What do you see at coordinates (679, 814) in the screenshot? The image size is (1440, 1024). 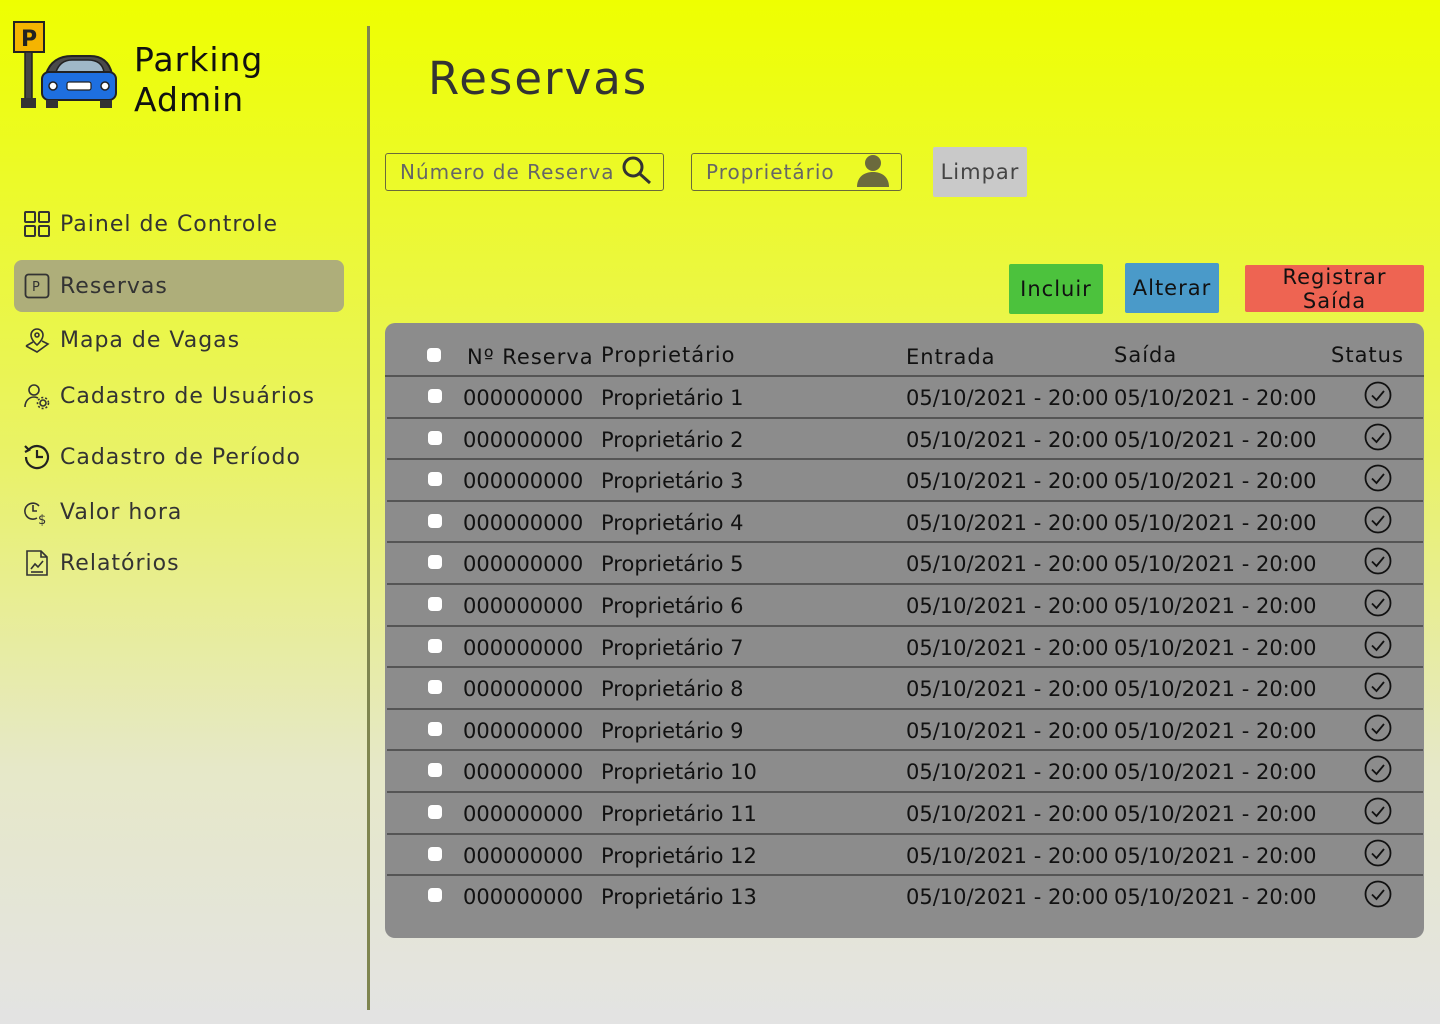 I see `cell-owner: Proprietário 11` at bounding box center [679, 814].